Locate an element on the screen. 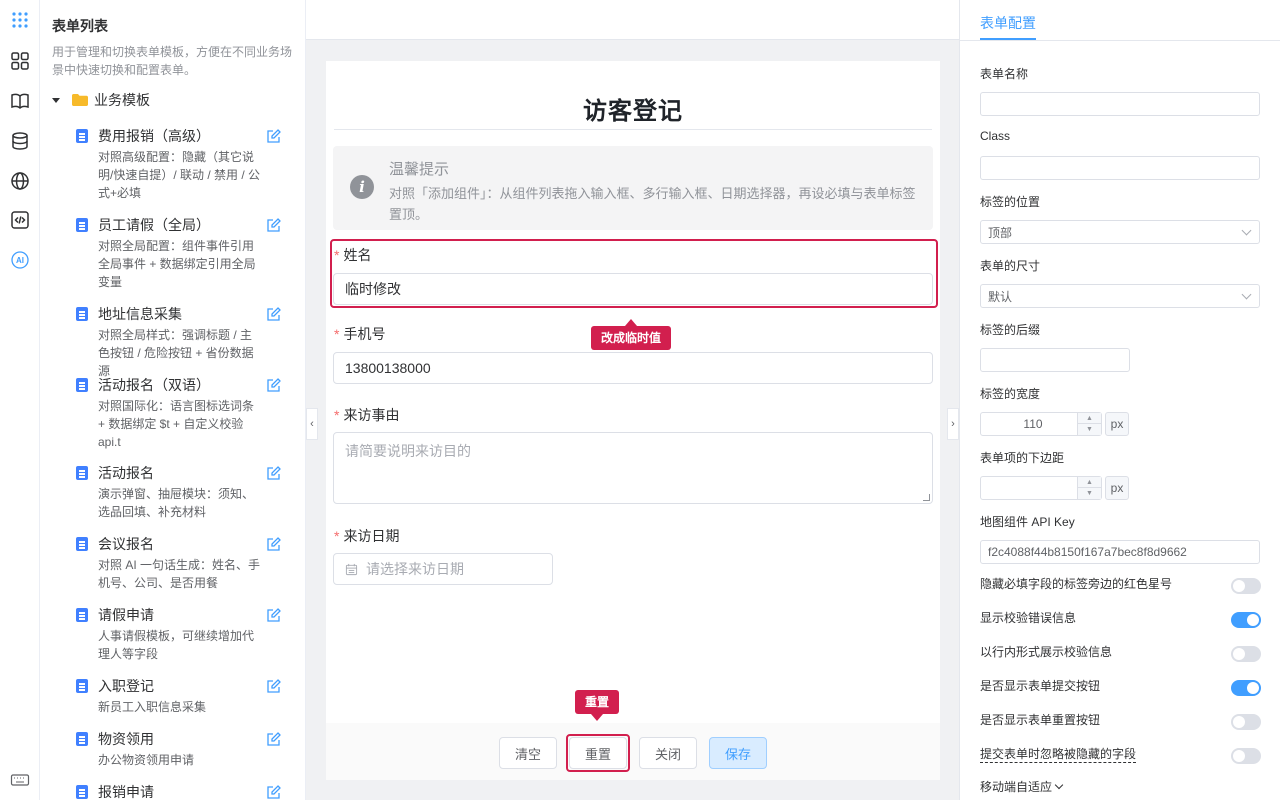 The image size is (1280, 800). class-input is located at coordinates (1120, 168).